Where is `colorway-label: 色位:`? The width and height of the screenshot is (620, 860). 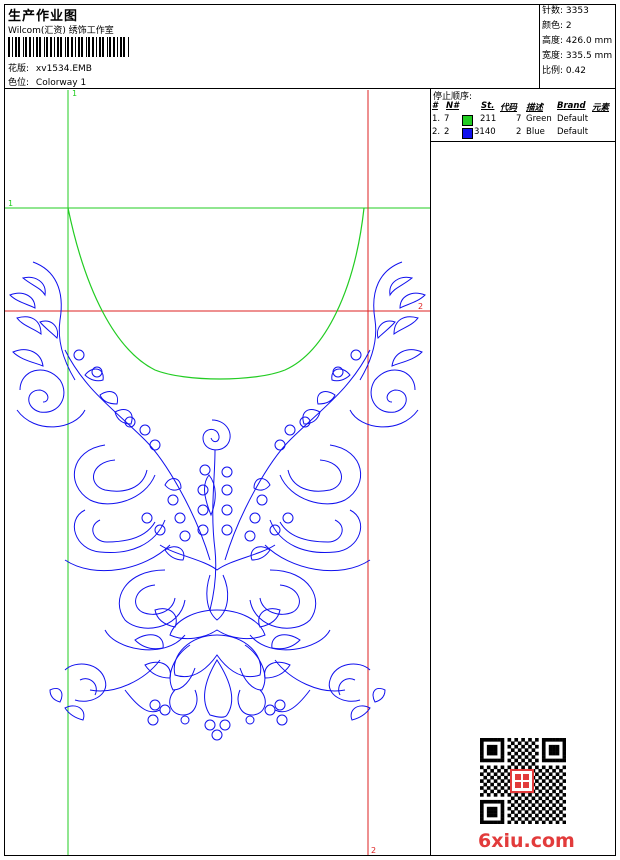
colorway-label: 色位: is located at coordinates (19, 83).